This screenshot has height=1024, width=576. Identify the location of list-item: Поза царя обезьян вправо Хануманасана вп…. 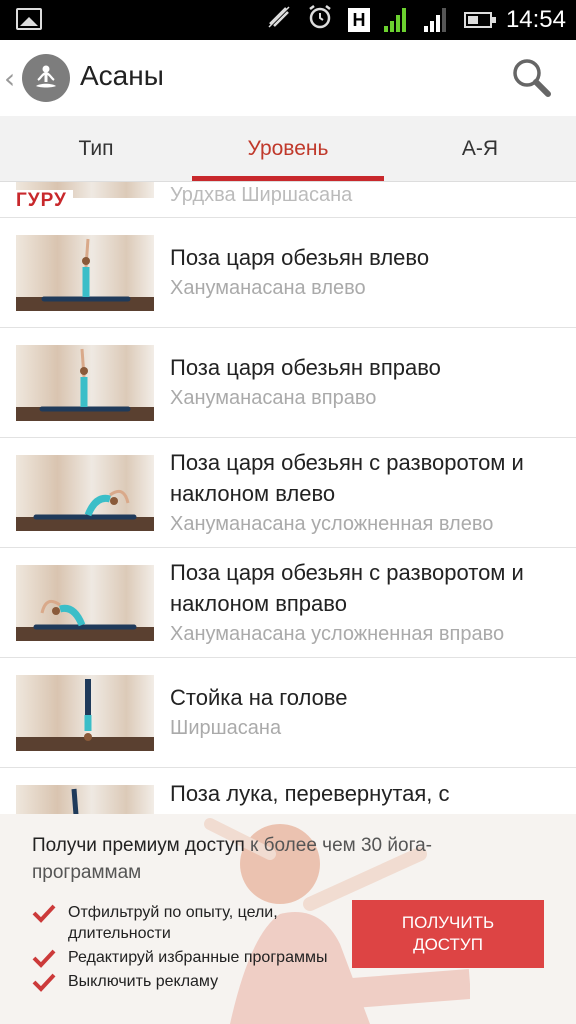
(288, 383).